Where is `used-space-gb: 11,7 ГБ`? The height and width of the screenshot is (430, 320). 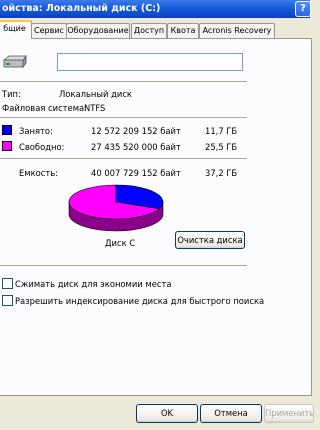 used-space-gb: 11,7 ГБ is located at coordinates (221, 131).